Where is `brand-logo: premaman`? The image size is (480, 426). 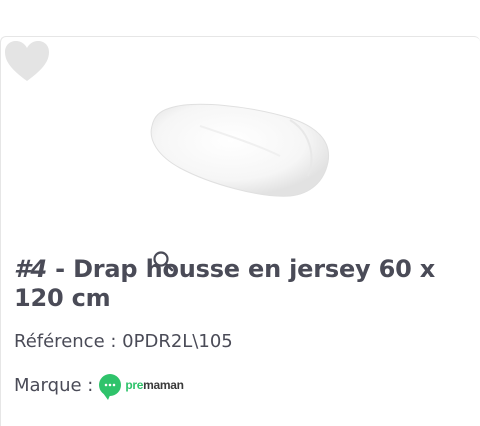
brand-logo: premaman is located at coordinates (141, 387).